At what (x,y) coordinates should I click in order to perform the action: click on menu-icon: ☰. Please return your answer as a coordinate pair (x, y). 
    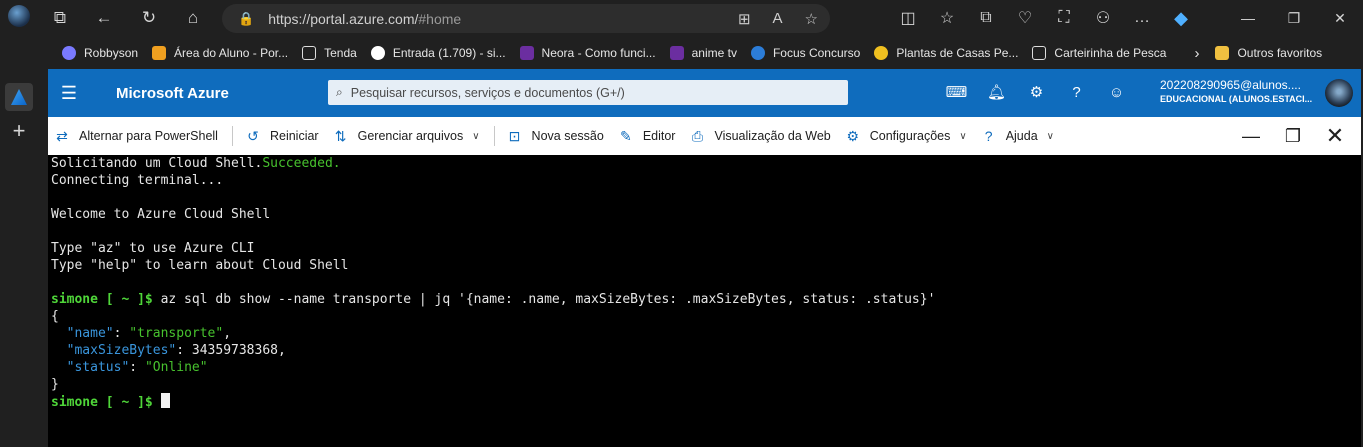
    Looking at the image, I should click on (69, 93).